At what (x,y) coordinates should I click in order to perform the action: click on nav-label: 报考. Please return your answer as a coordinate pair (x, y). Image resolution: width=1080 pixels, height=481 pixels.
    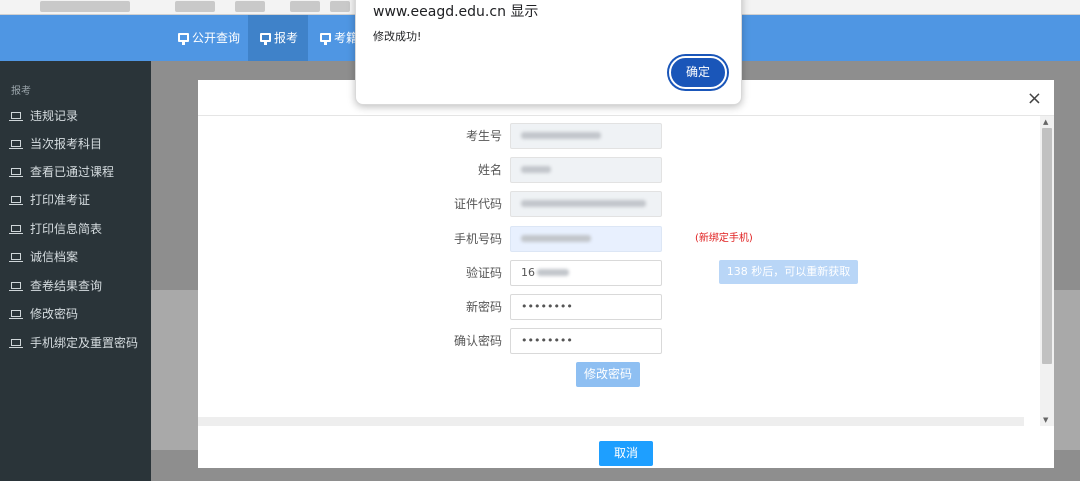
    Looking at the image, I should click on (286, 38).